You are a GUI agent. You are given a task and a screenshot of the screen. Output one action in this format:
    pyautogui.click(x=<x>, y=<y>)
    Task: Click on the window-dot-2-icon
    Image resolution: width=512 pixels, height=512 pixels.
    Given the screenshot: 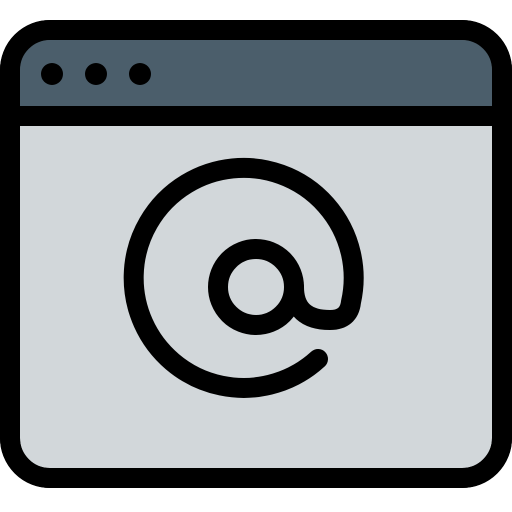 What is the action you would take?
    pyautogui.click(x=96, y=74)
    